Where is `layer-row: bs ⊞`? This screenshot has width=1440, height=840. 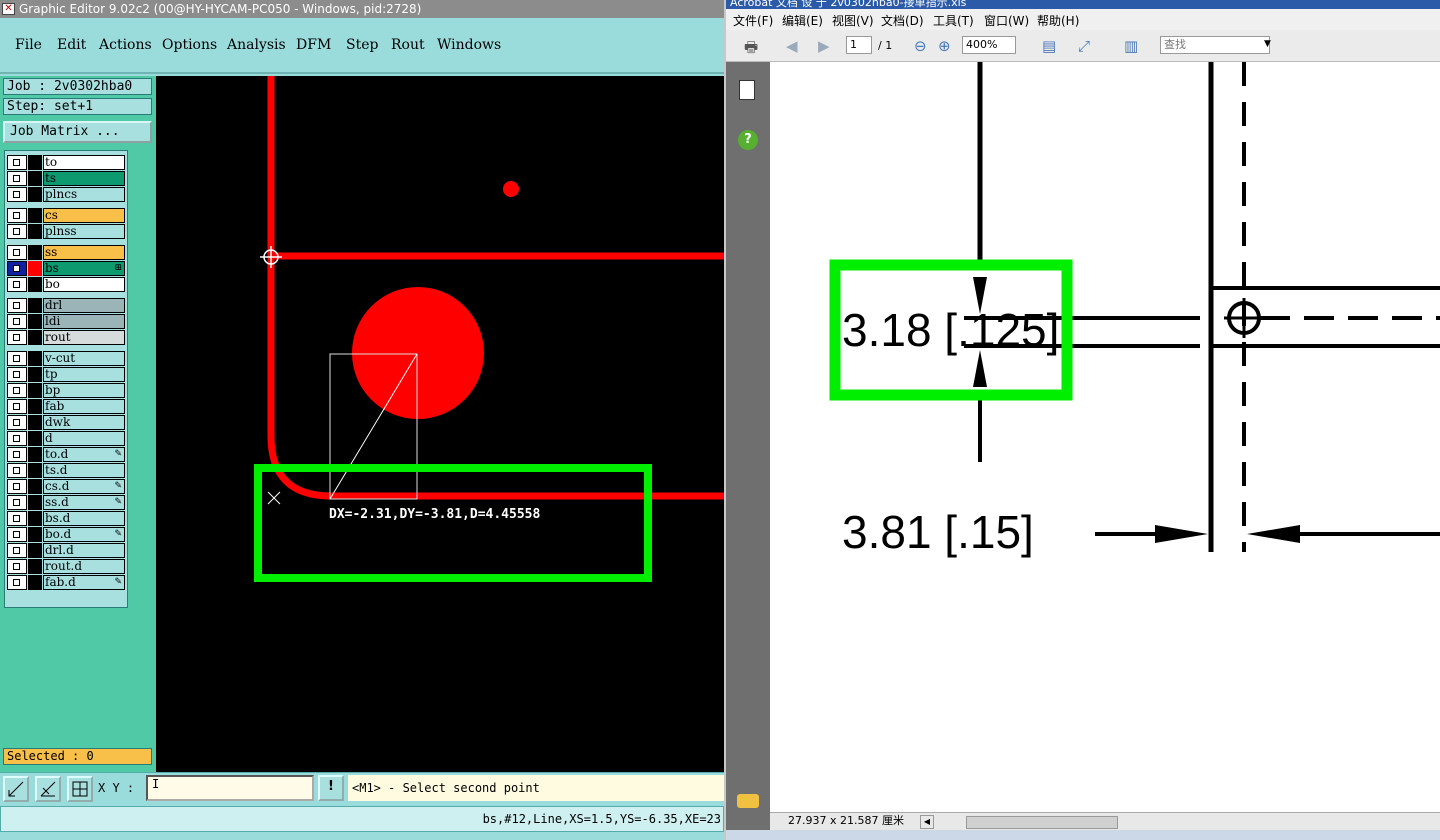
layer-row: bs ⊞ is located at coordinates (66, 268).